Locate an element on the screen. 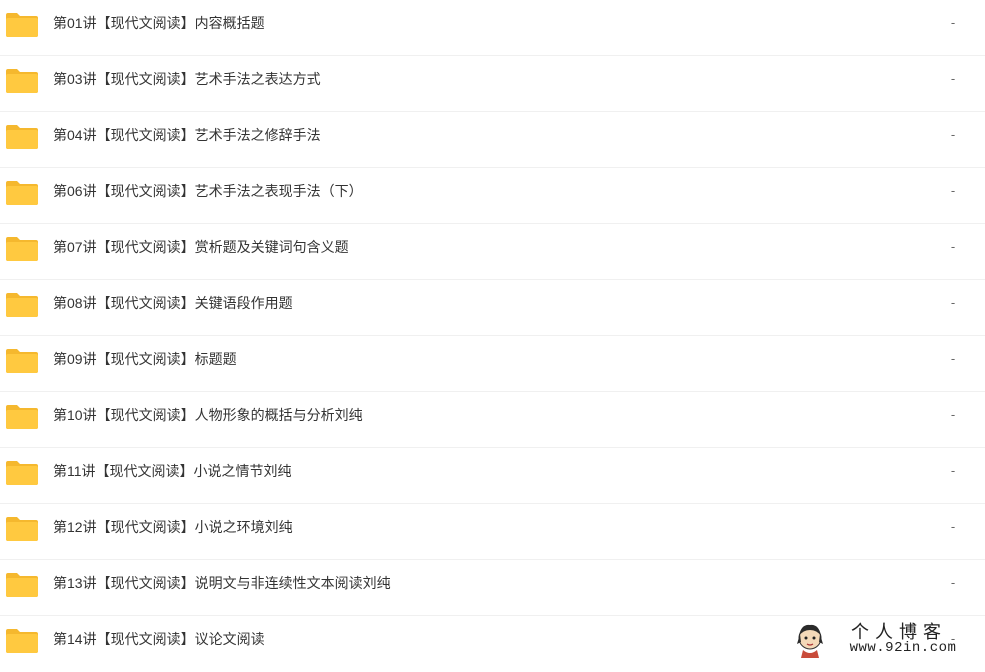 This screenshot has width=985, height=672. file-row: 第03讲【现代文阅读】艺术手法之表达方式 - is located at coordinates (492, 84).